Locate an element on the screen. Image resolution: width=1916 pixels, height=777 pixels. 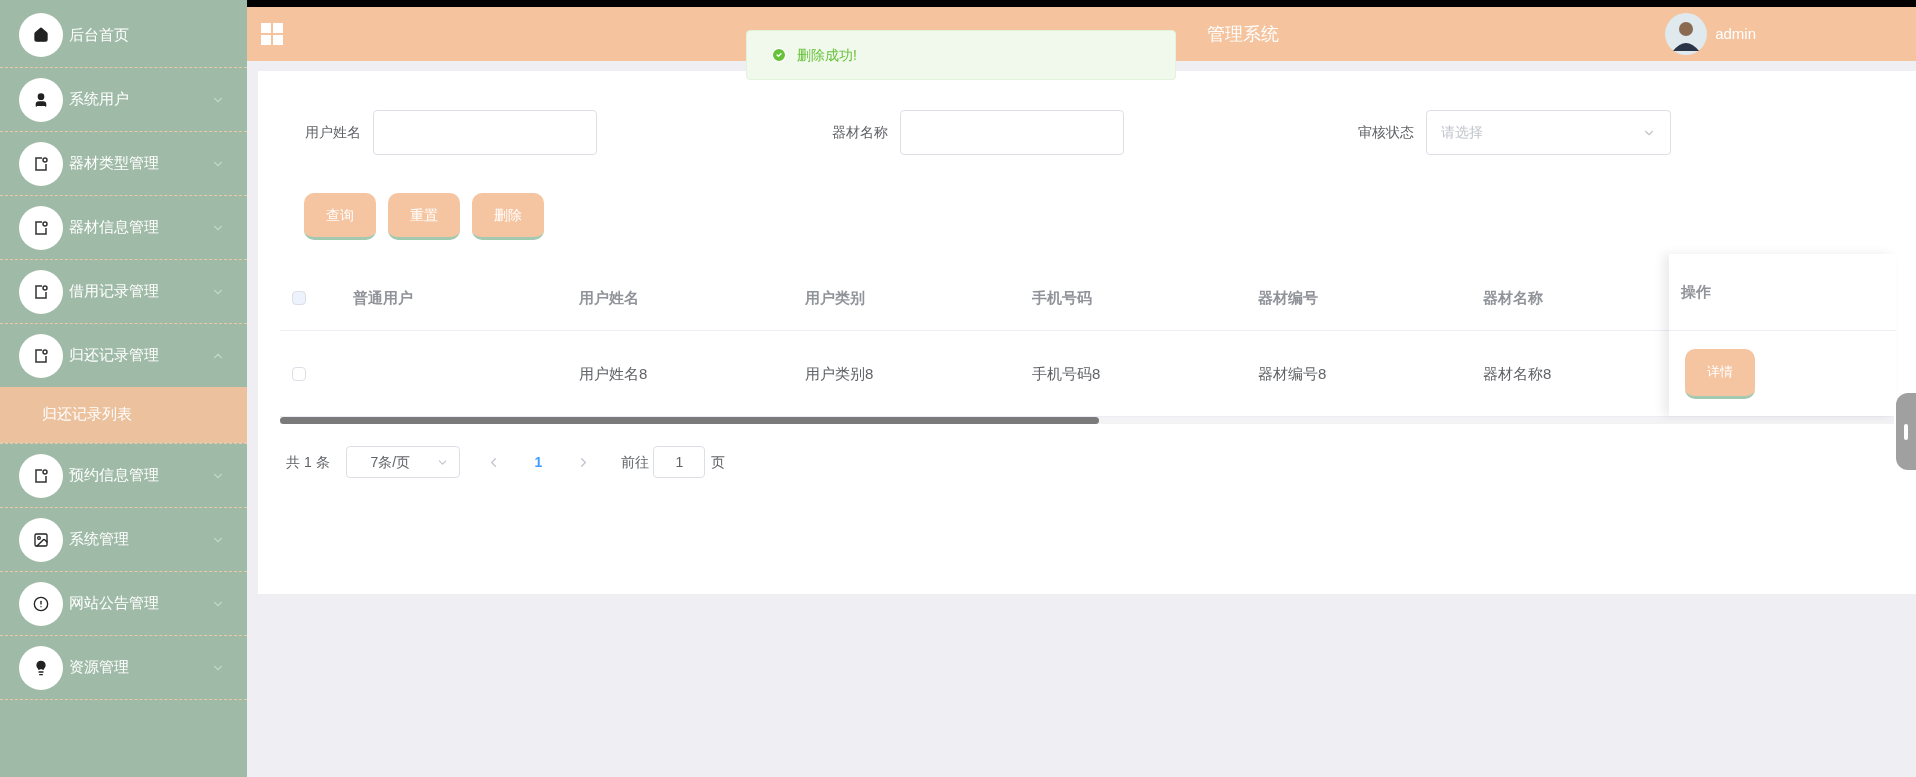
sidebar-menu-item: 资源管理 is located at coordinates (123, 667).